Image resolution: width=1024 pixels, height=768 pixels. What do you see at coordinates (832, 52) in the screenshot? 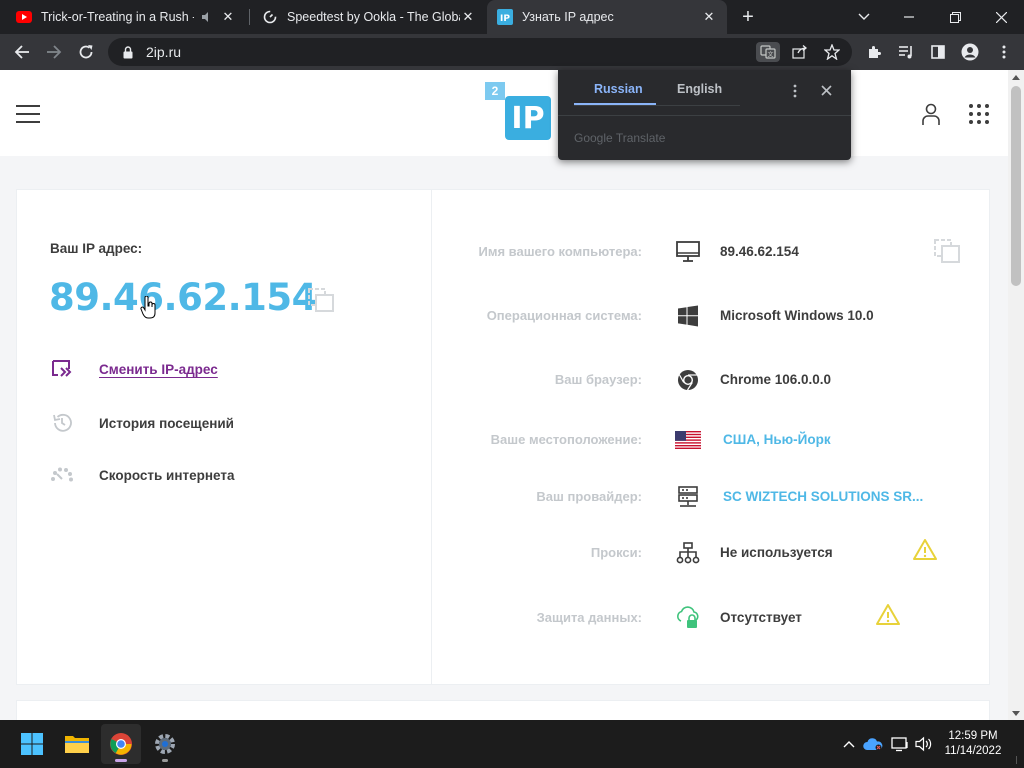
I see `bookmark-star-icon` at bounding box center [832, 52].